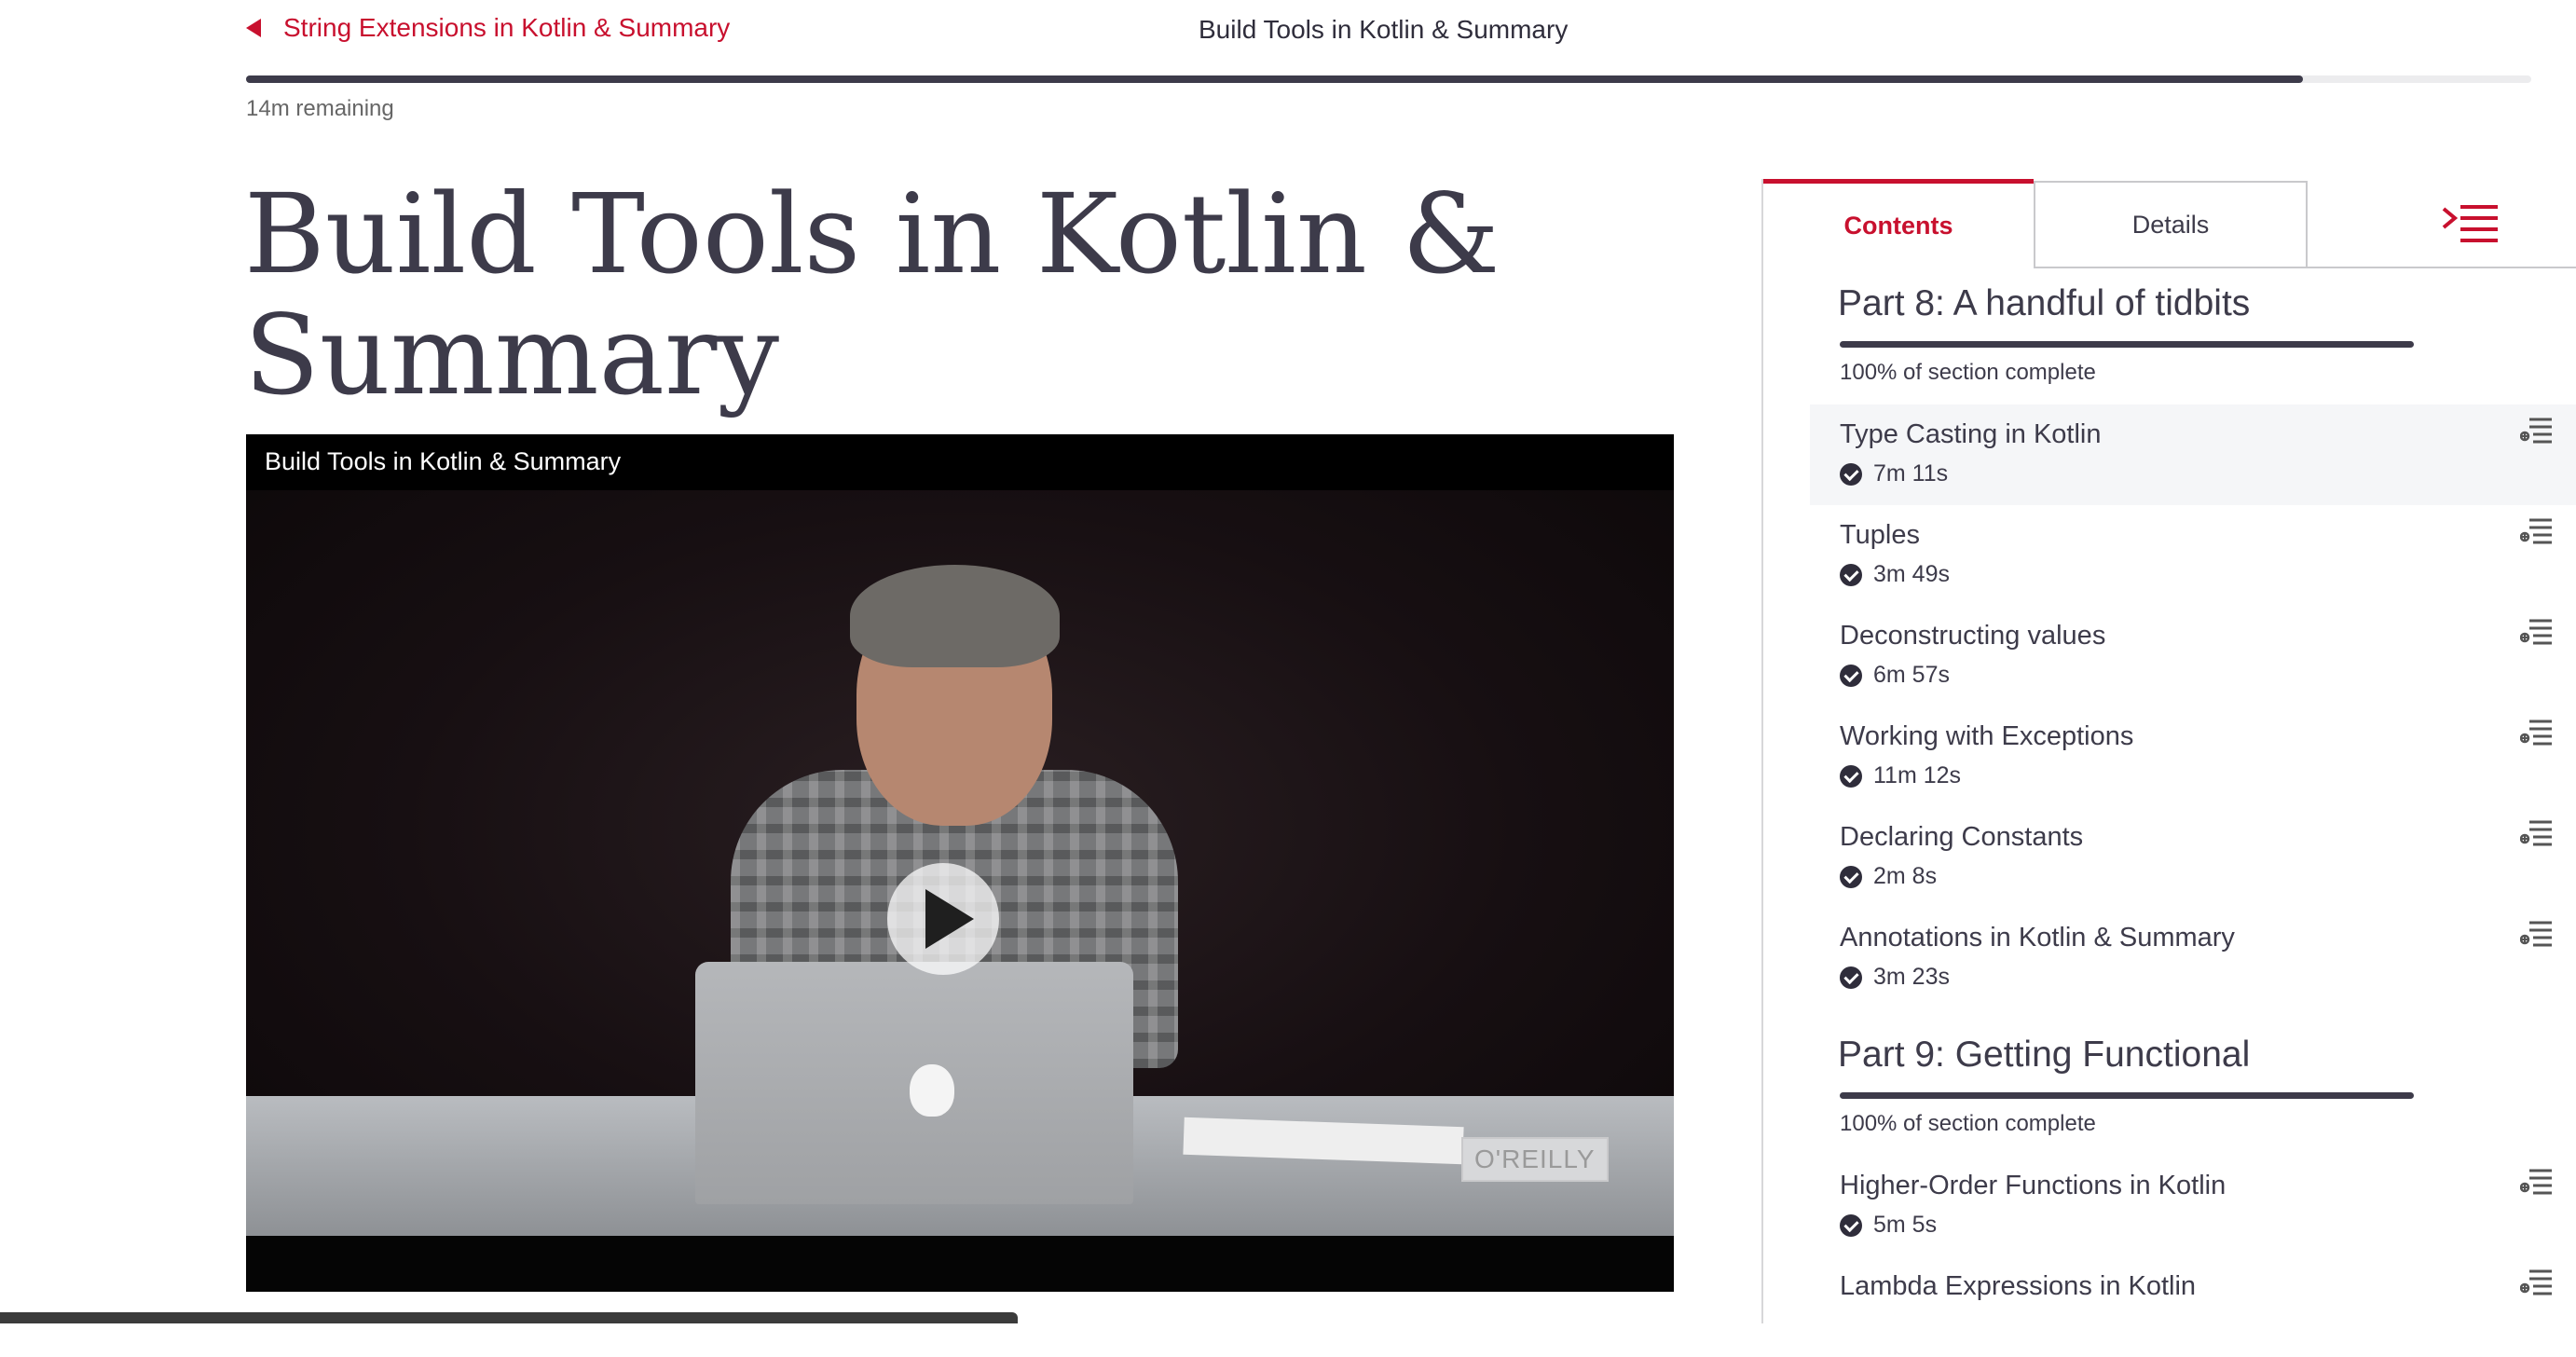  Describe the element at coordinates (2193, 454) in the screenshot. I see `lesson-item: Type Casting in Kotlin 7m 11s` at that location.